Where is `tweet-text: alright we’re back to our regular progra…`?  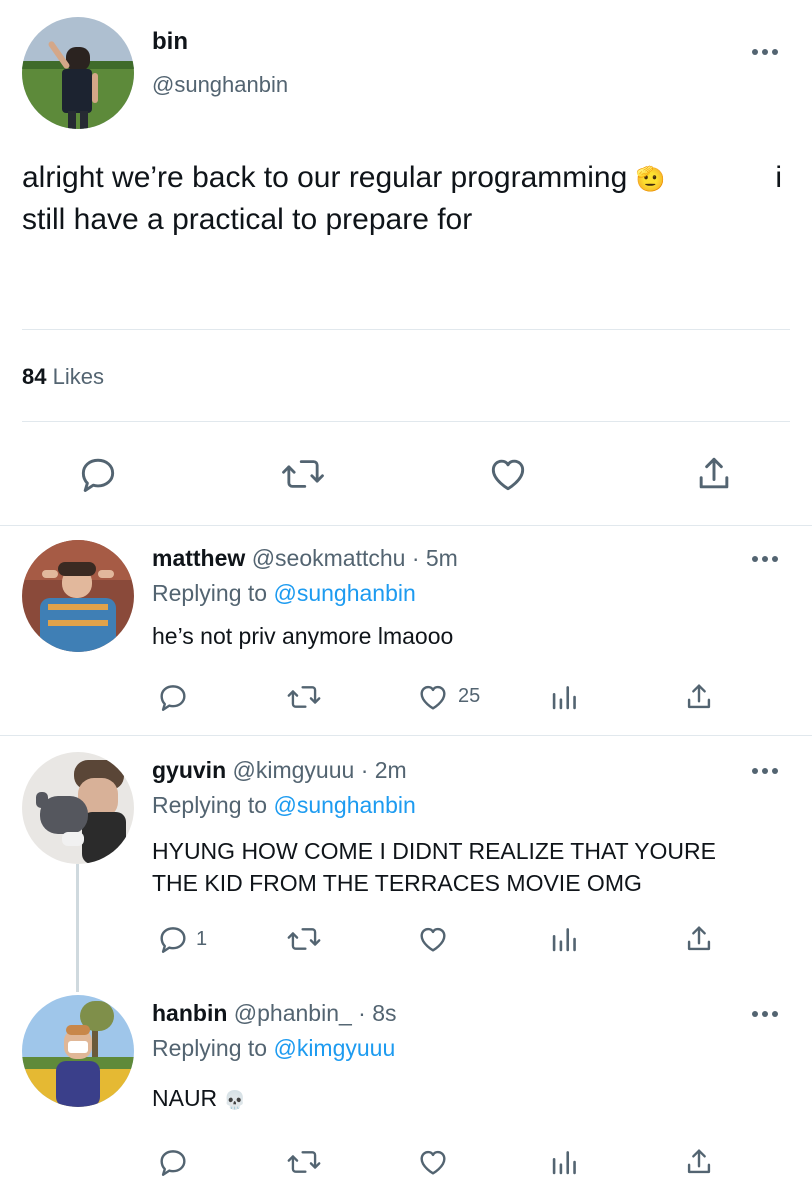 tweet-text: alright we’re back to our regular progra… is located at coordinates (407, 199).